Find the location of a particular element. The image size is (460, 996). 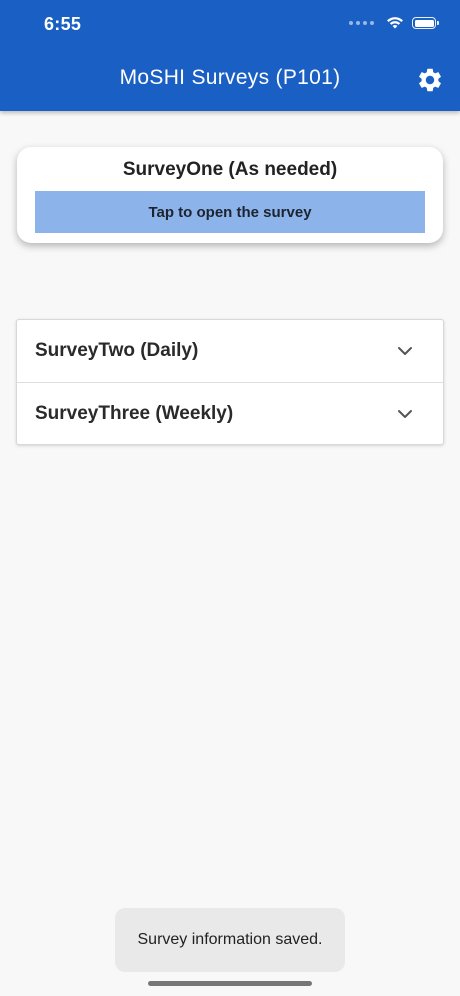

page-title: MoSHI Surveys (P101) is located at coordinates (230, 77).